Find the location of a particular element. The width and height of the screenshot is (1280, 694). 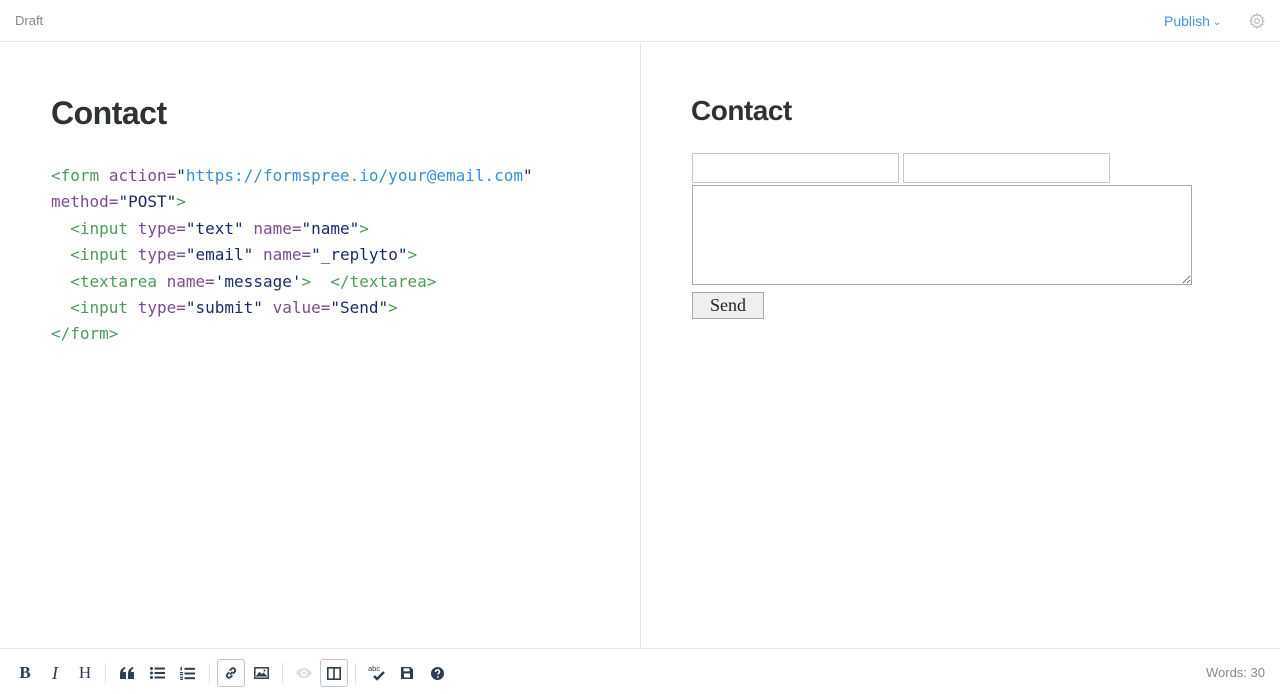

editor-heading: Contact is located at coordinates (109, 113).